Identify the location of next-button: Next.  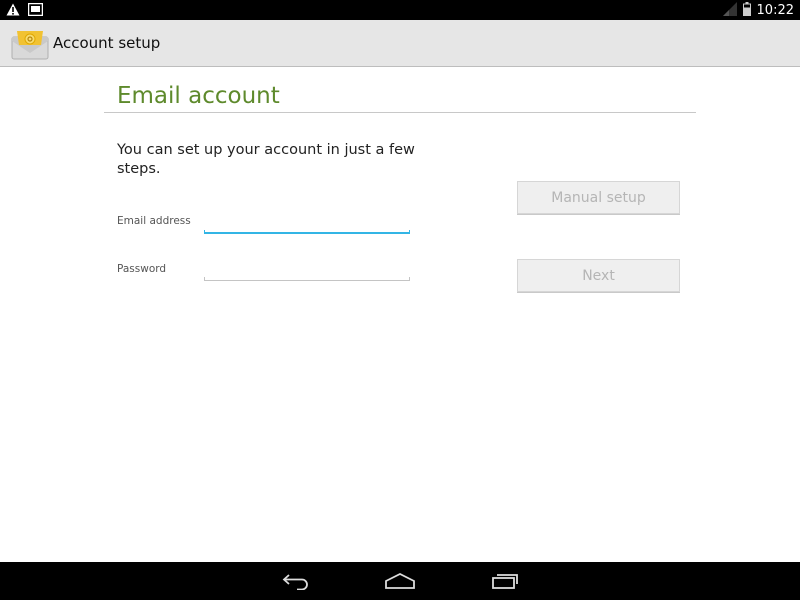
(598, 275).